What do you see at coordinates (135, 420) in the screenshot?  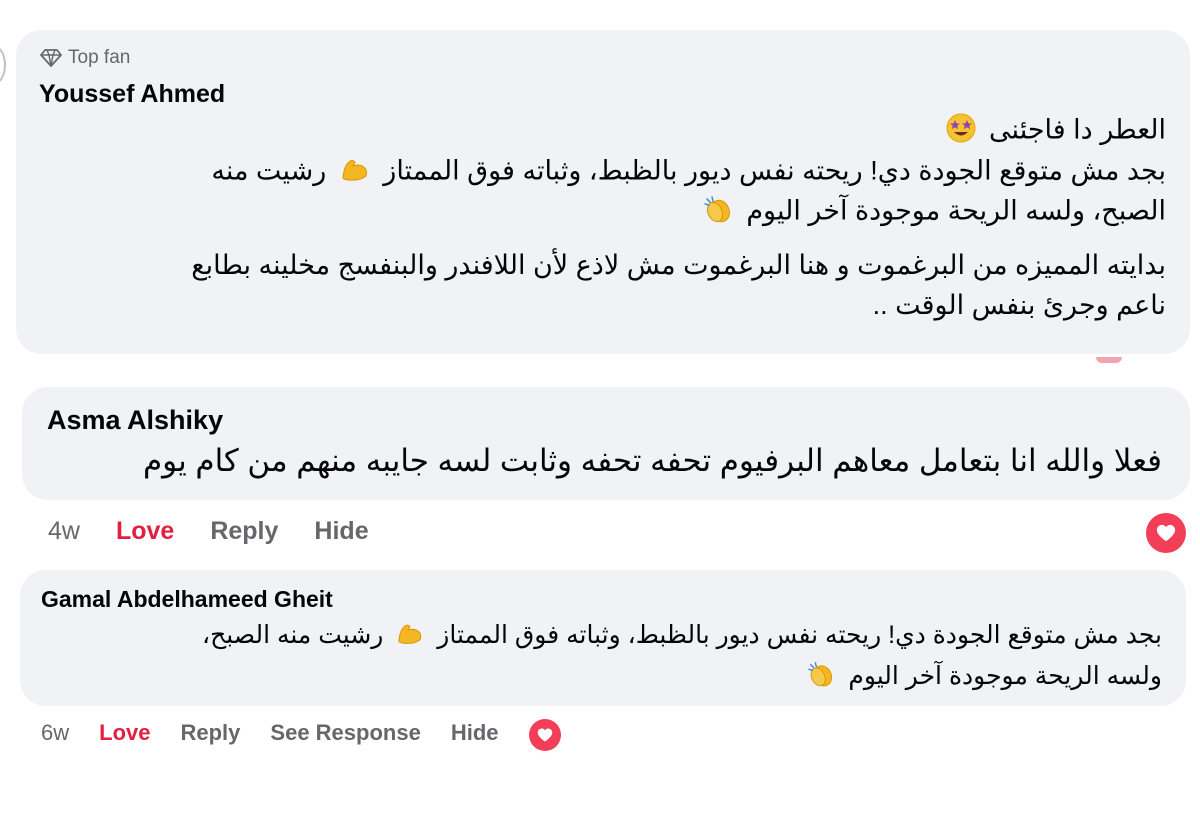 I see `comment-author: Asma Alshiky` at bounding box center [135, 420].